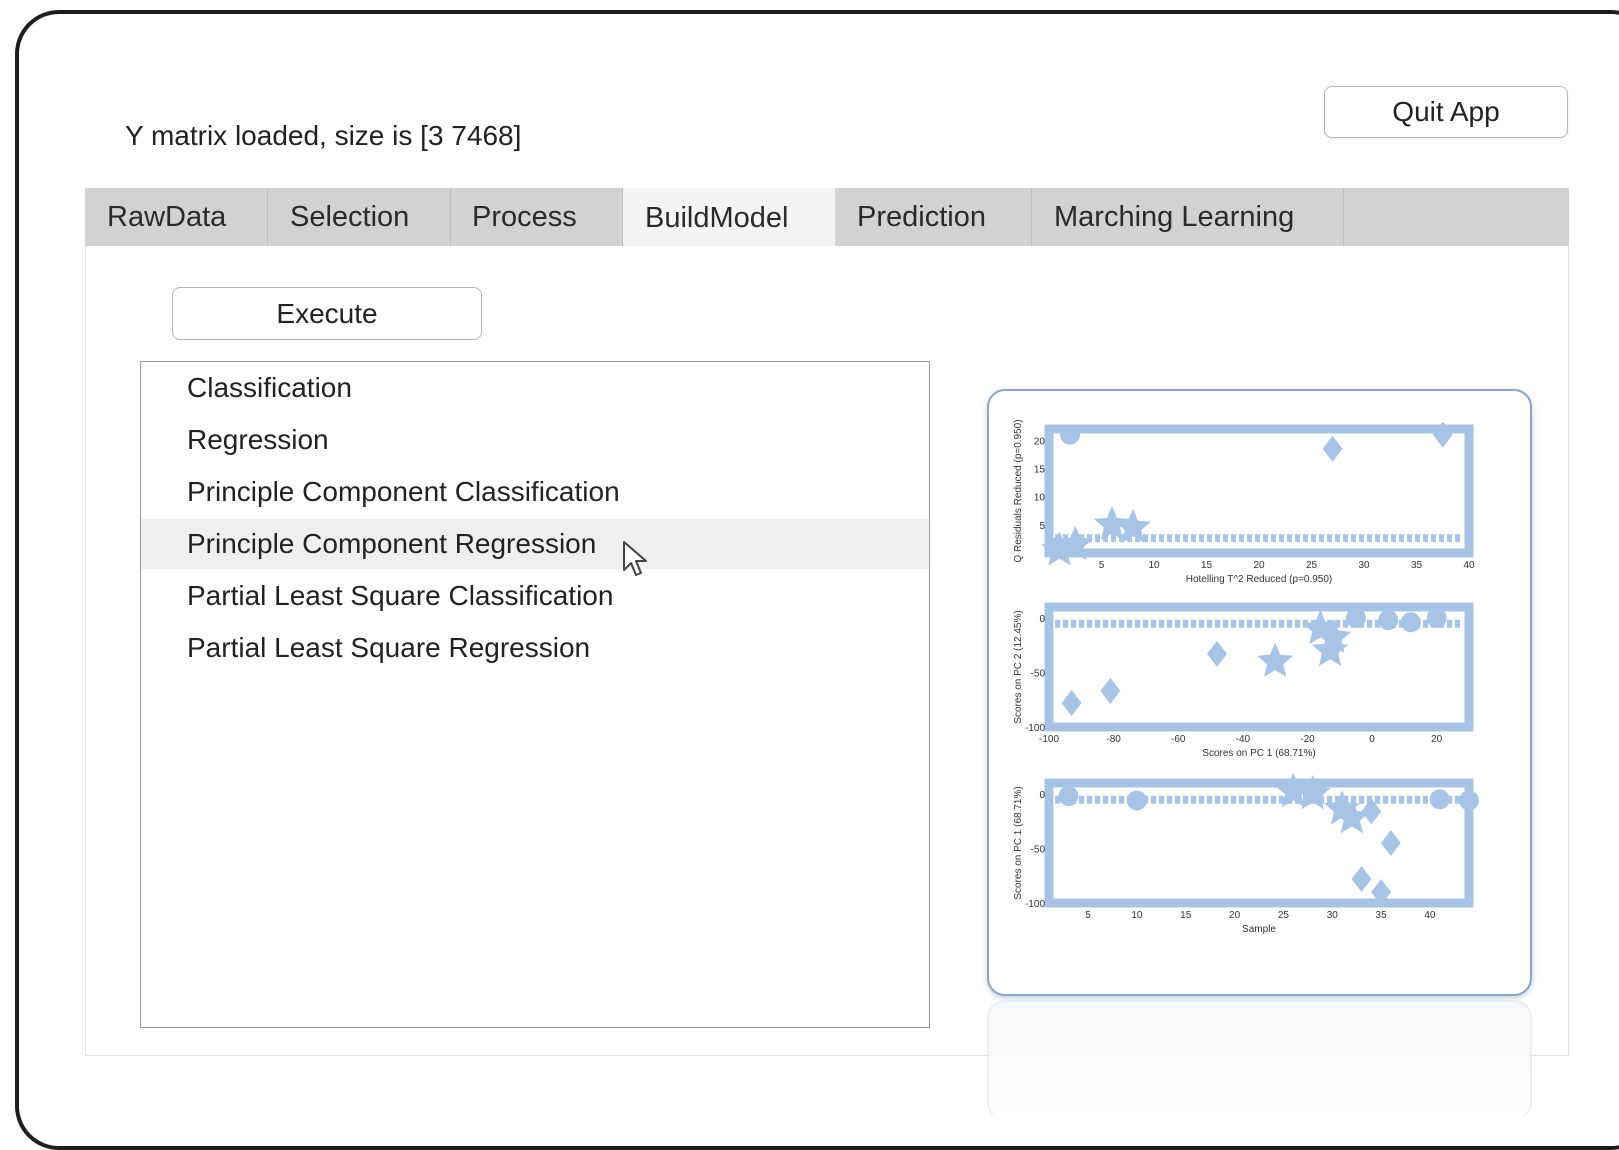 The image size is (1619, 1150). What do you see at coordinates (1307, 739) in the screenshot?
I see `x-tick-label: -20` at bounding box center [1307, 739].